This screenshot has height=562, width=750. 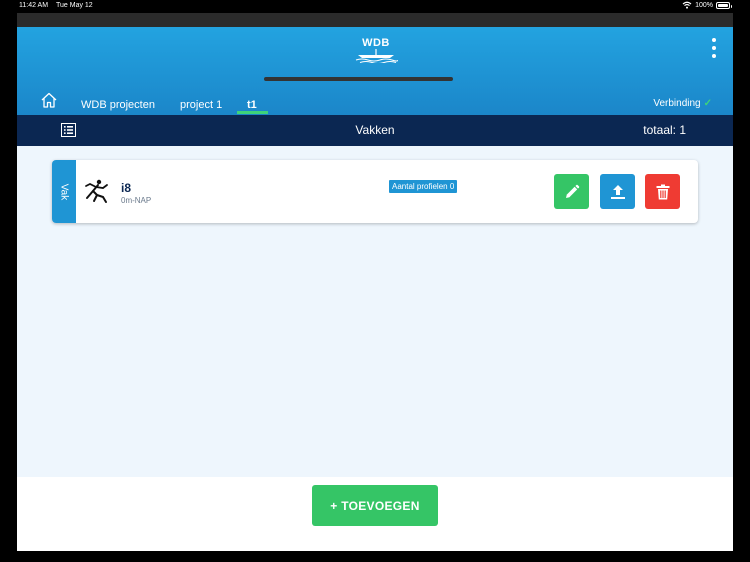 What do you see at coordinates (34, 5) in the screenshot?
I see `status-time: 11:42 AM` at bounding box center [34, 5].